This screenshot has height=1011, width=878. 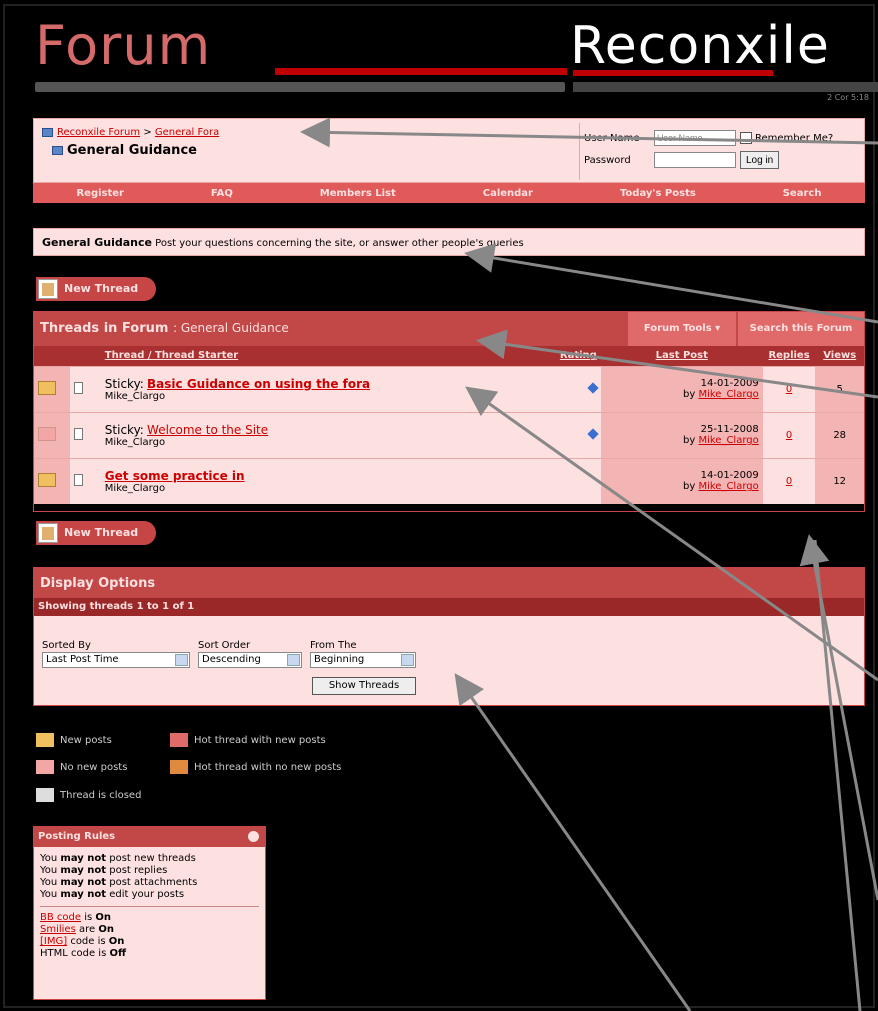 I want to click on rule-line: You may not post new threads, so click(x=118, y=858).